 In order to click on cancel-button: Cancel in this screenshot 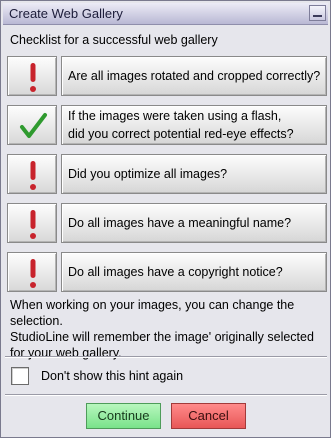, I will do `click(208, 416)`.